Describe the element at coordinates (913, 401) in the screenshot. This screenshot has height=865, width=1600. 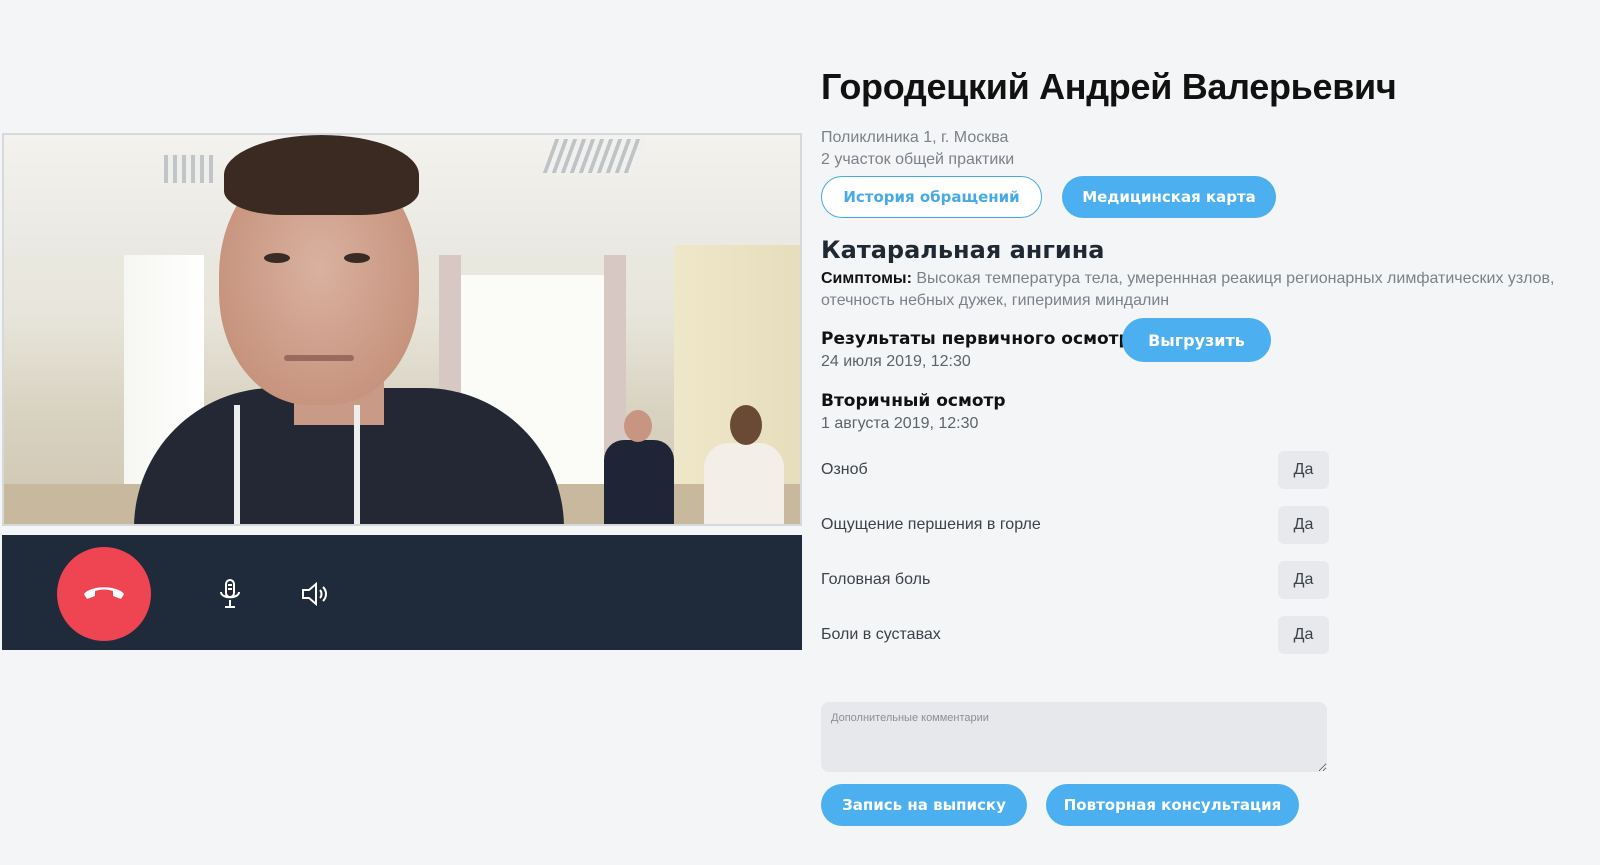
I see `secondary-exam-title: Вторичный осмотр` at that location.